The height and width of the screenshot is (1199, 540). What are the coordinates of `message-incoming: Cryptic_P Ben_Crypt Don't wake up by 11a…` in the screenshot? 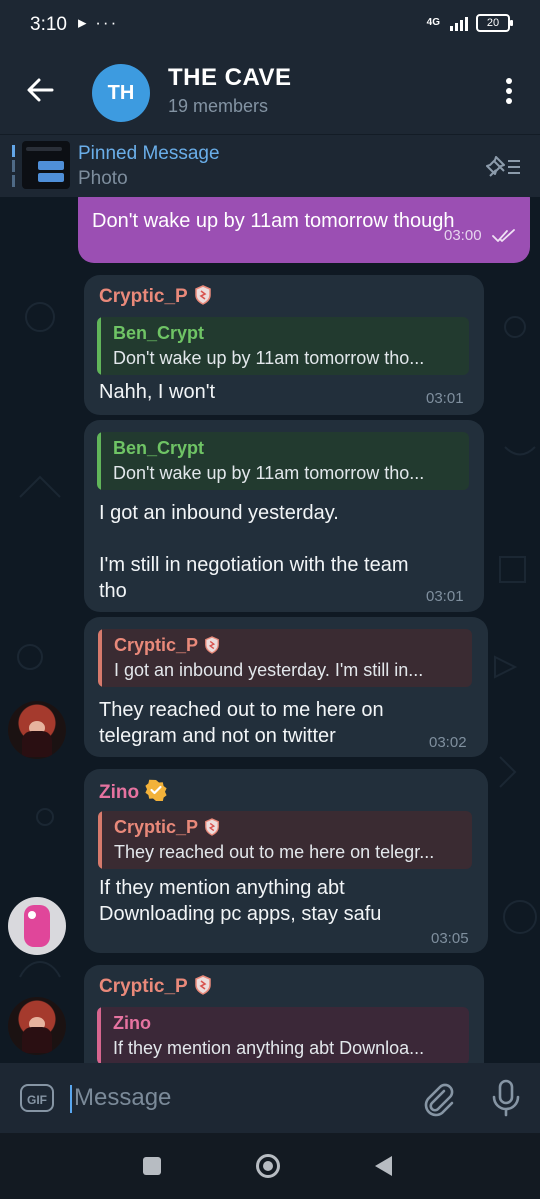 It's located at (284, 345).